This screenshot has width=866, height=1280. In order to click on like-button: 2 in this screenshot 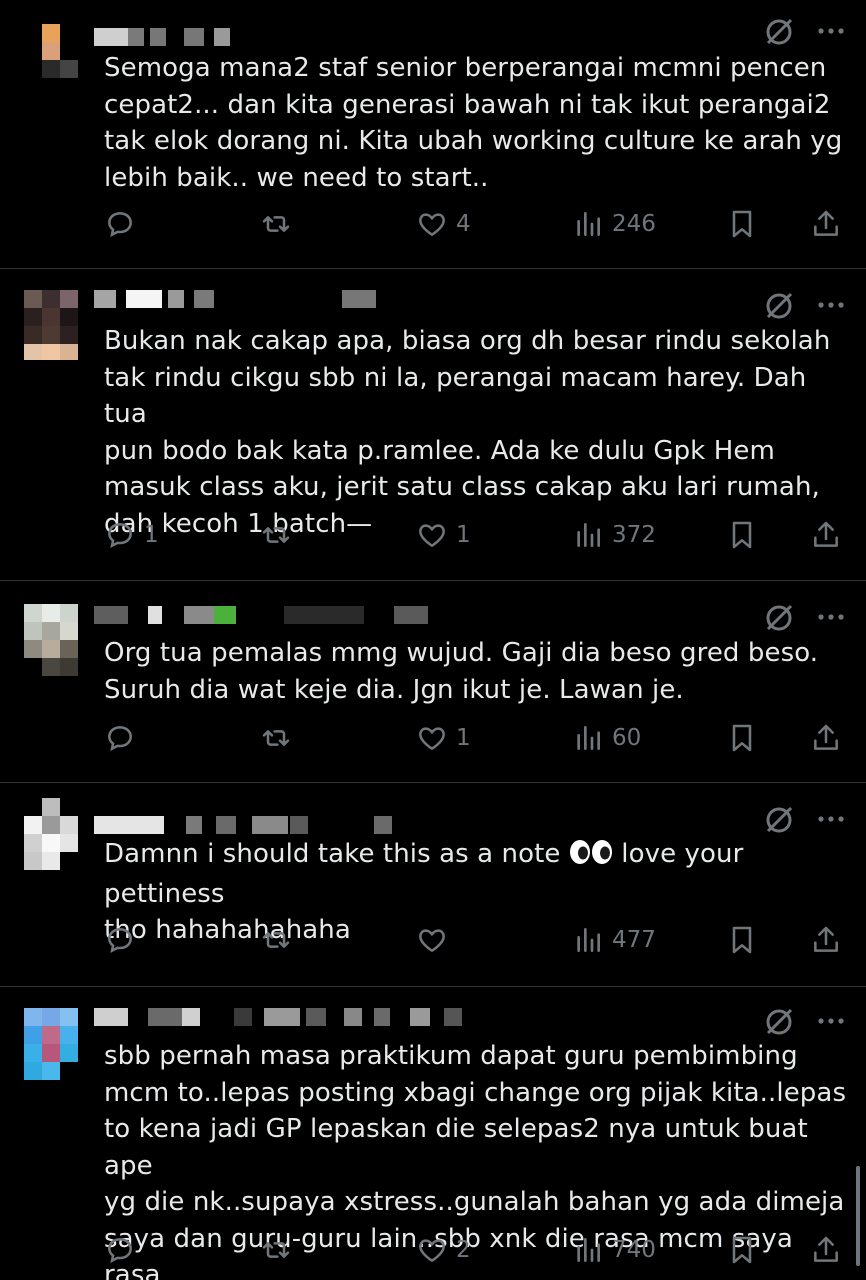, I will do `click(443, 1250)`.